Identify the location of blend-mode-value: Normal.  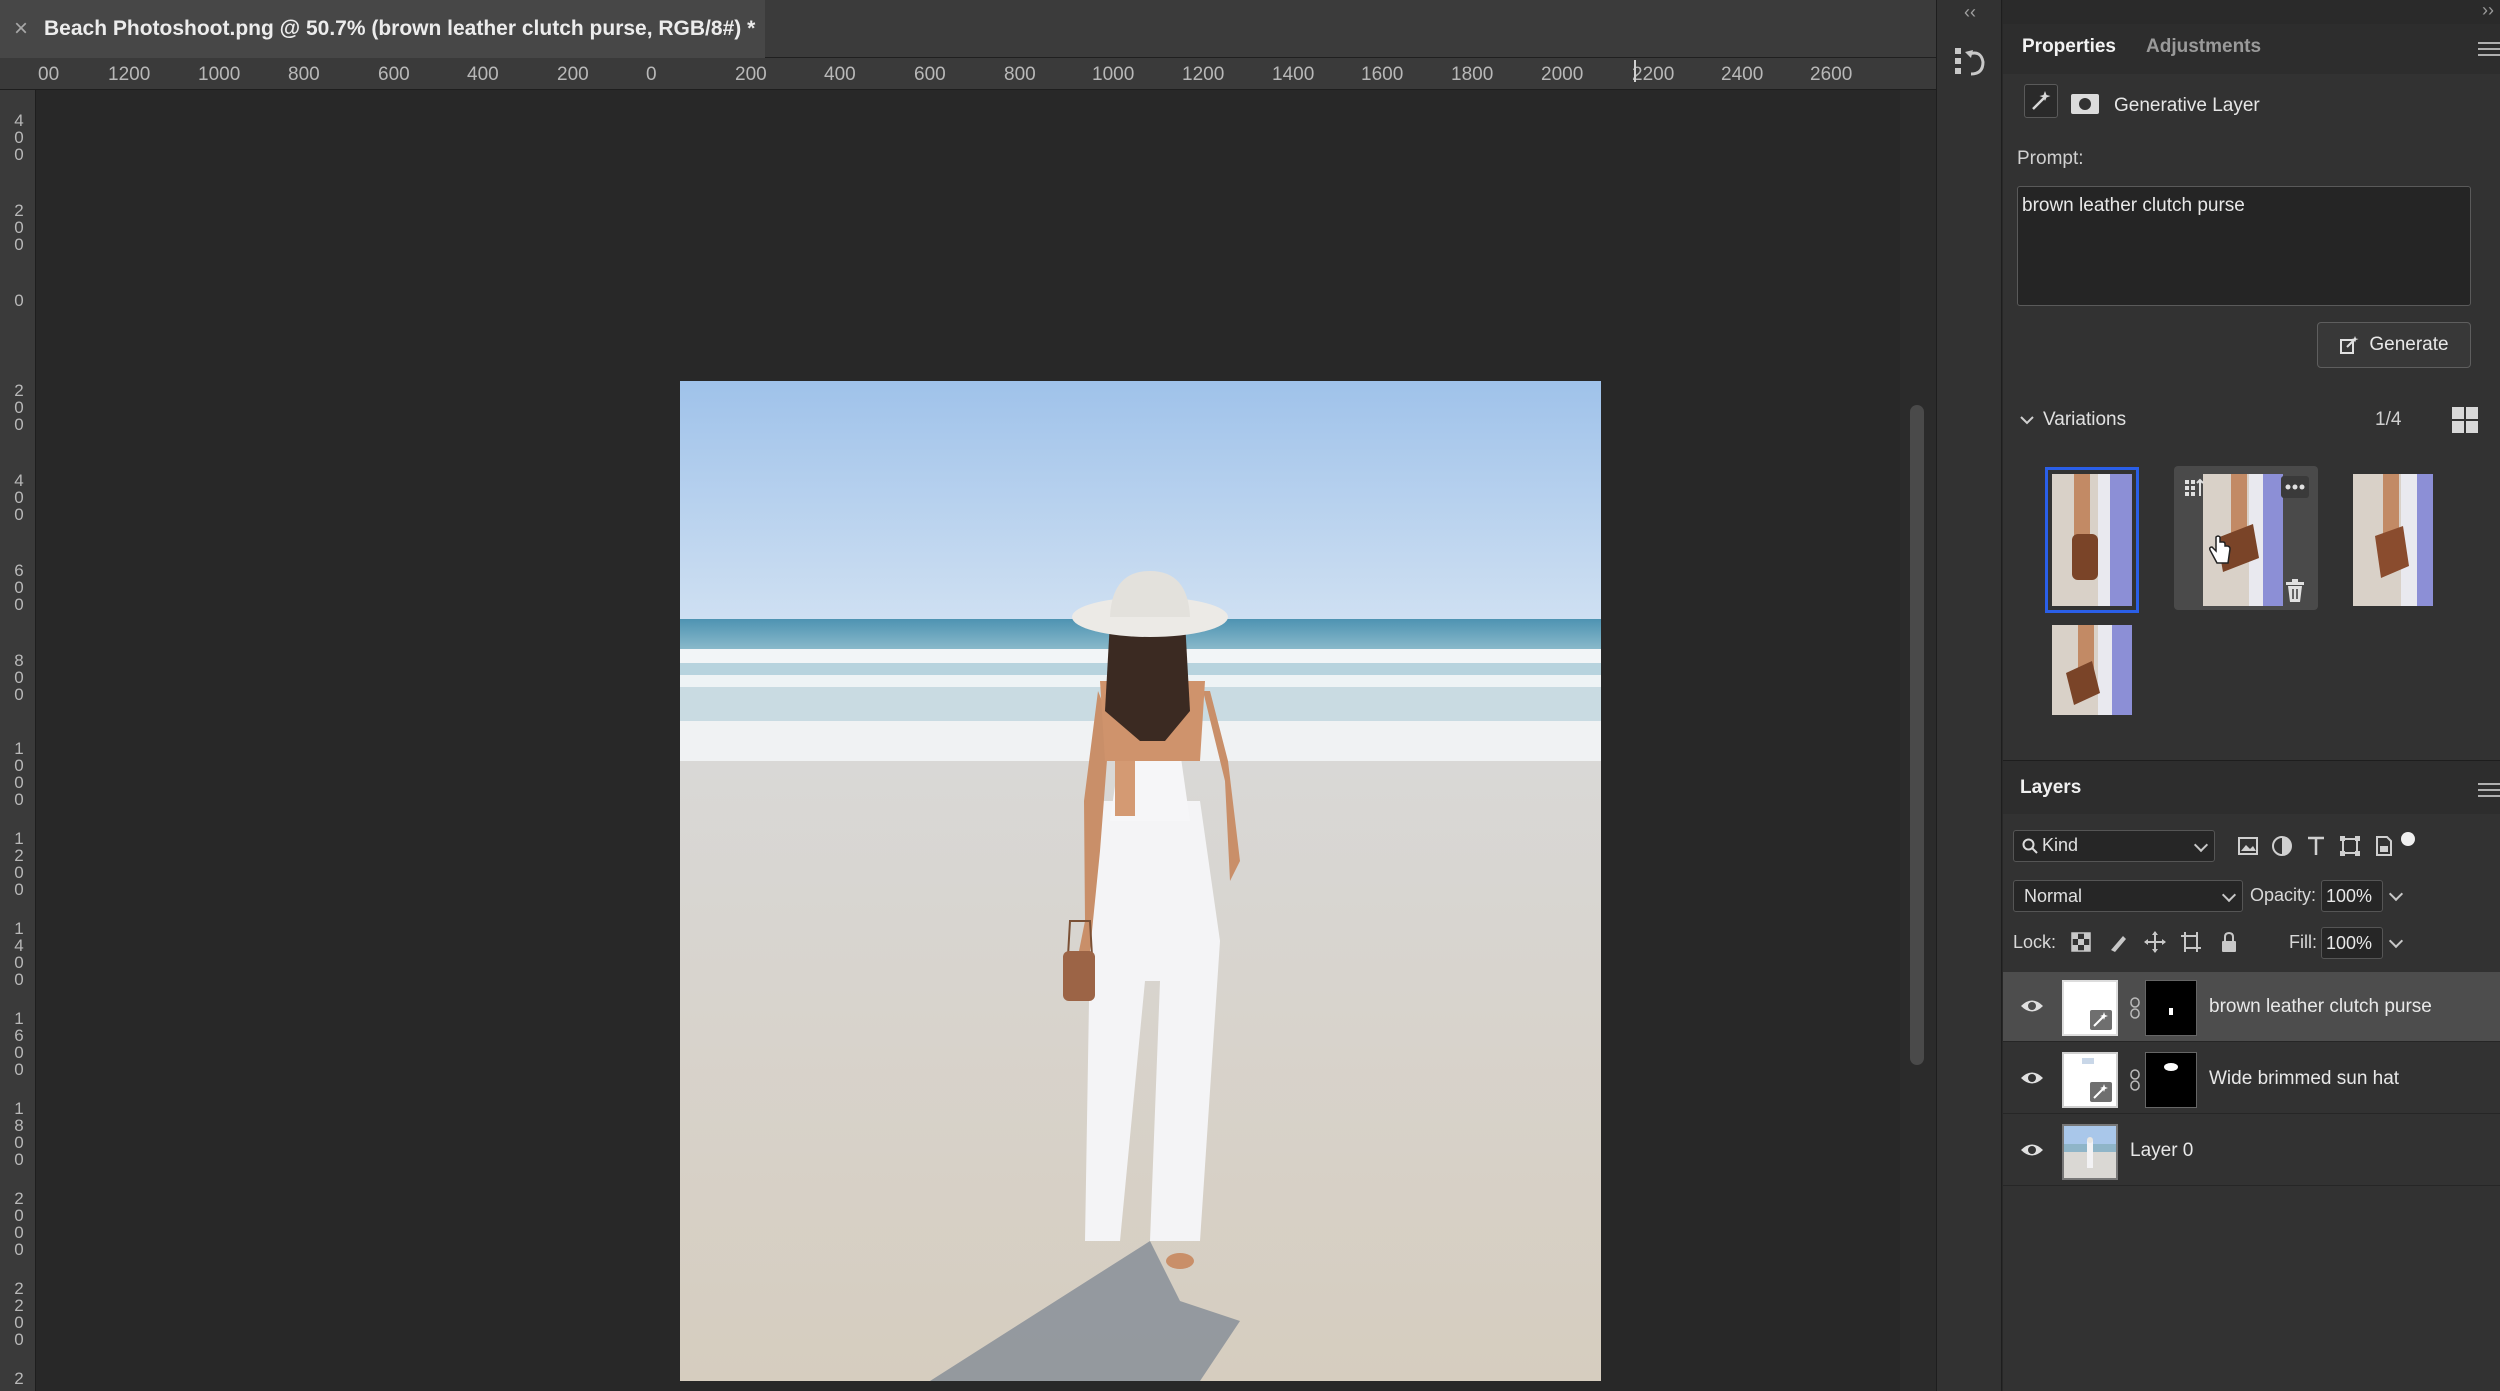
(2053, 896).